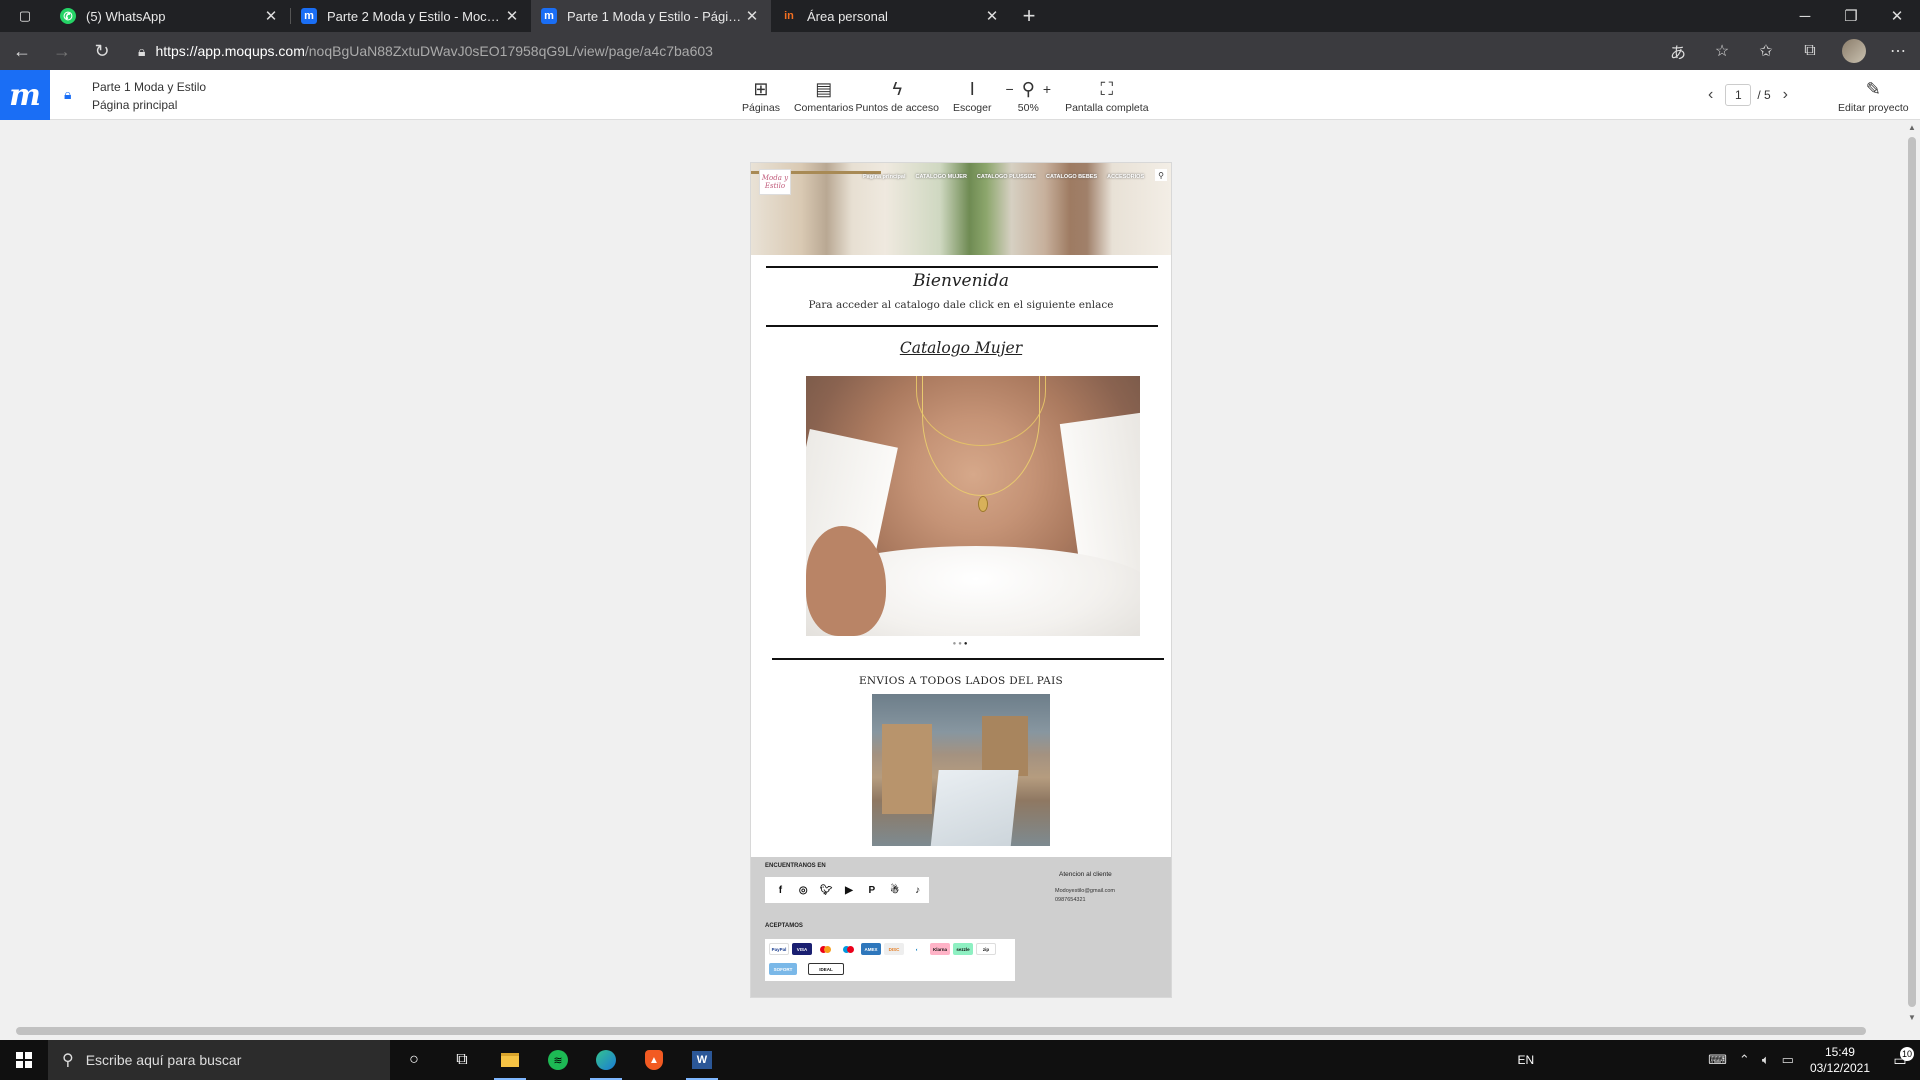 This screenshot has height=1080, width=1920. Describe the element at coordinates (961, 348) in the screenshot. I see `catalog-link: Catalogo Mujer` at that location.